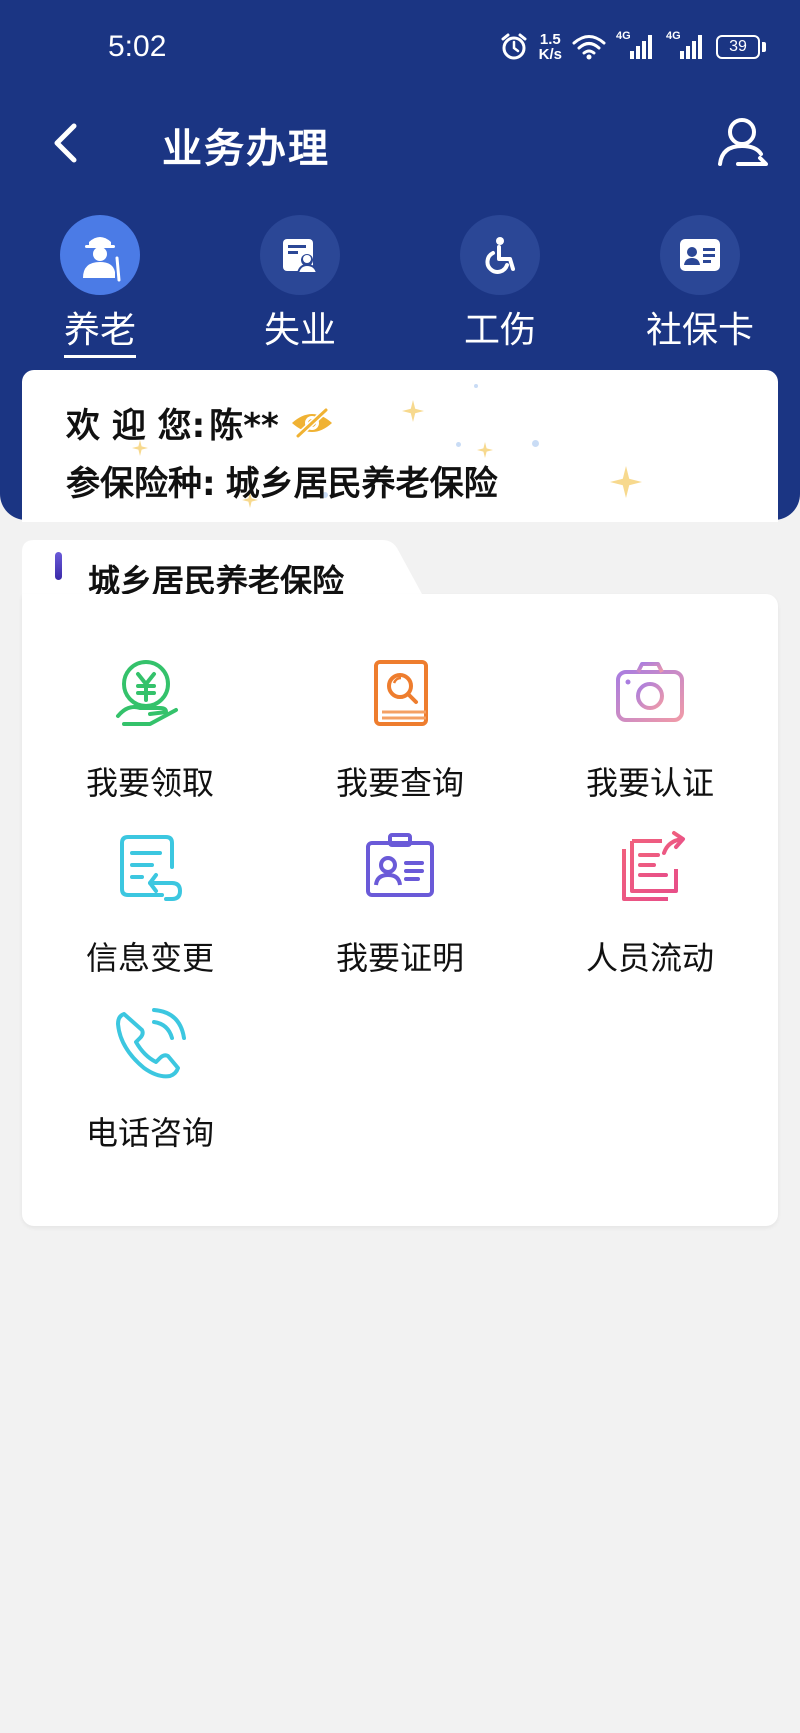  Describe the element at coordinates (150, 914) in the screenshot. I see `service-info-change: 信息变更` at that location.